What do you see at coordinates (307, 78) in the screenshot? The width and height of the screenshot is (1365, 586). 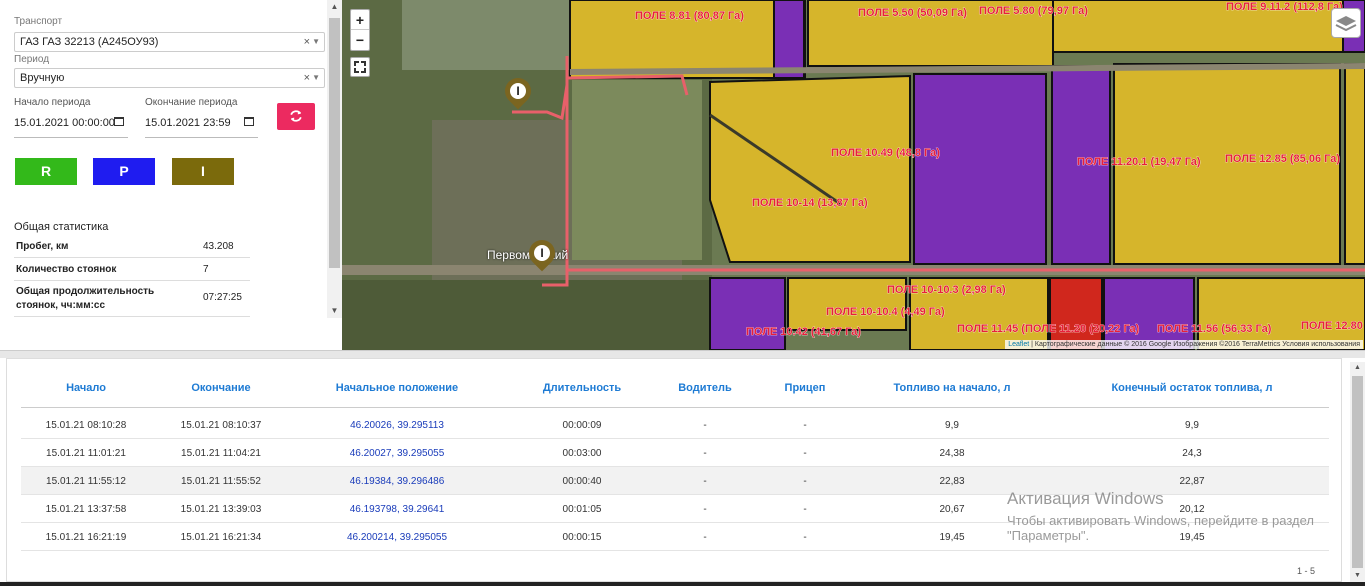 I see `clear-period-icon: ×` at bounding box center [307, 78].